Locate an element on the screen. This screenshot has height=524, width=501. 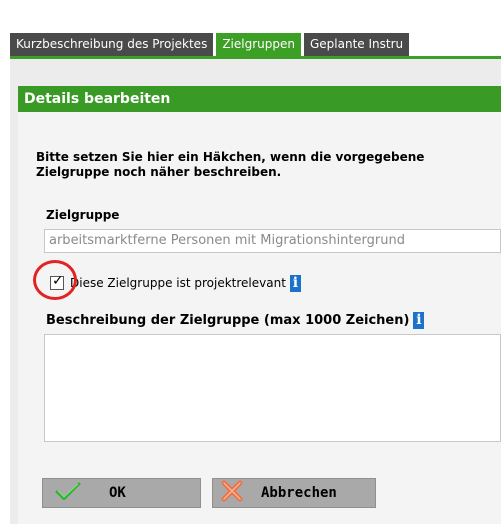
cross-icon is located at coordinates (232, 493).